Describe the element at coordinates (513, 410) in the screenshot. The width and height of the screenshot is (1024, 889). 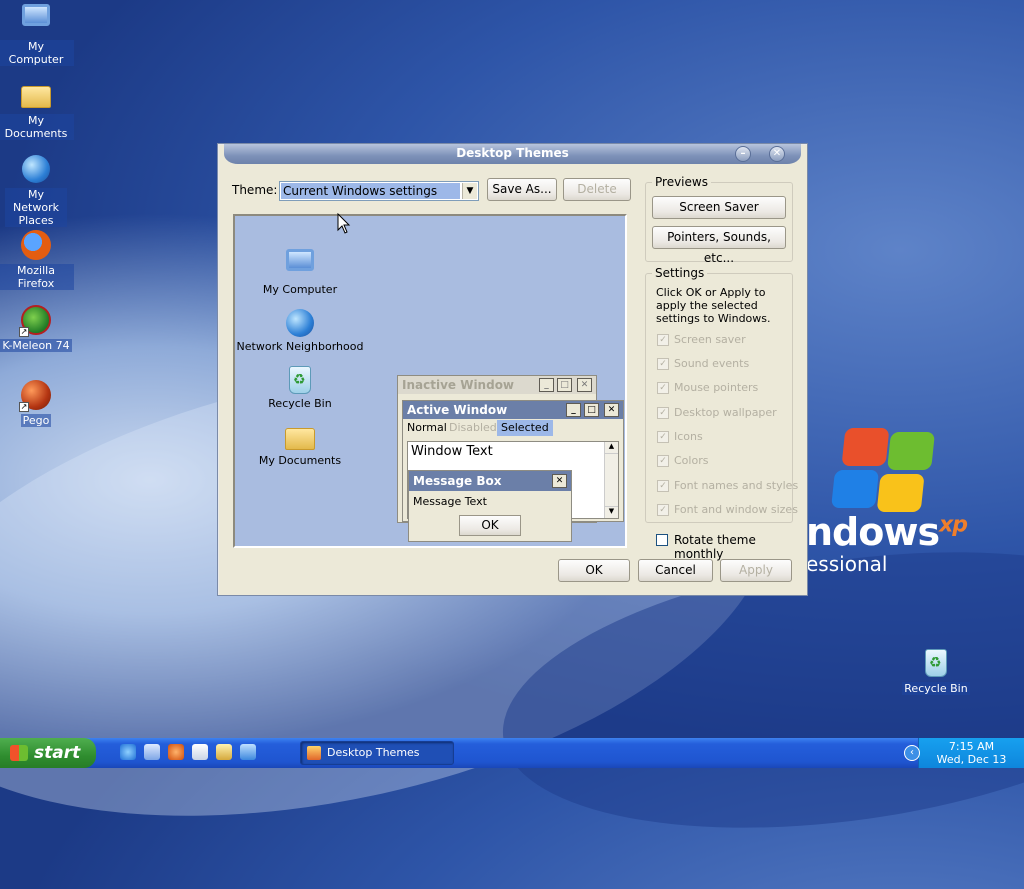
I see `active-window-title: Active Window _ □ ✕` at that location.